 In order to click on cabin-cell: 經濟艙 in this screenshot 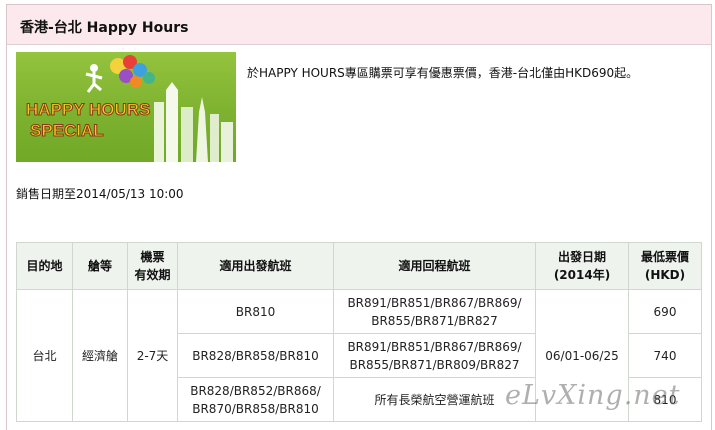, I will do `click(100, 355)`.